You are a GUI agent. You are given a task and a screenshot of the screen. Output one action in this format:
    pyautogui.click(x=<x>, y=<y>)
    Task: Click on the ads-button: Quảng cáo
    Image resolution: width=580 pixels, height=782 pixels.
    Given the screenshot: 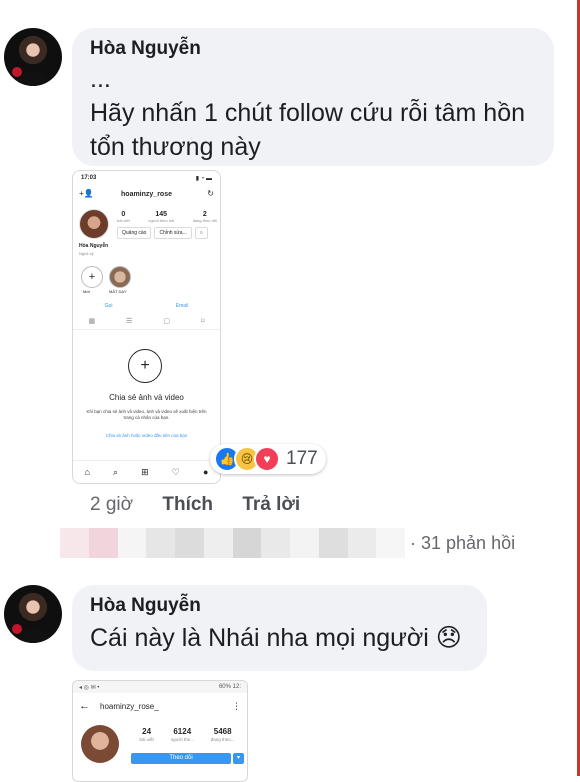 What is the action you would take?
    pyautogui.click(x=134, y=233)
    